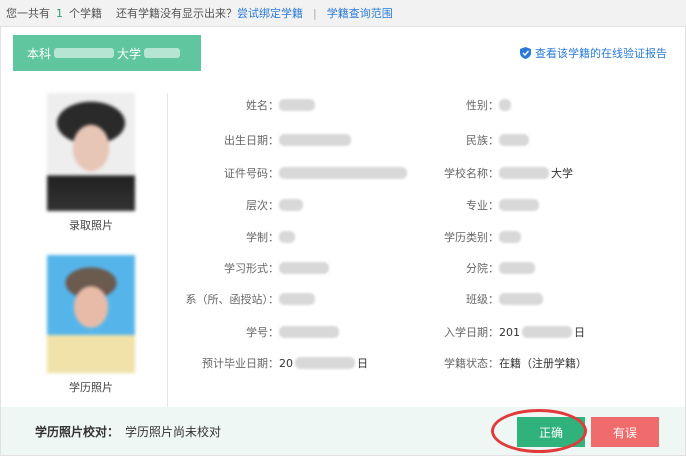 This screenshot has width=686, height=456. What do you see at coordinates (243, 237) in the screenshot?
I see `field-study-length: 学制：` at bounding box center [243, 237].